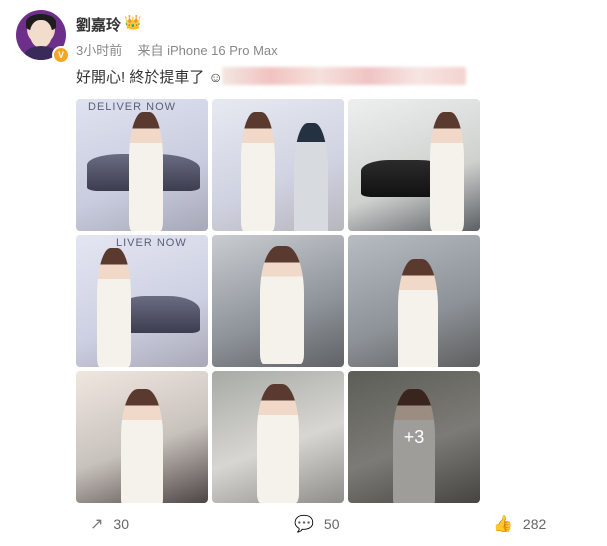  I want to click on post-source: 来自 iPhone 16 Pro Max, so click(207, 50).